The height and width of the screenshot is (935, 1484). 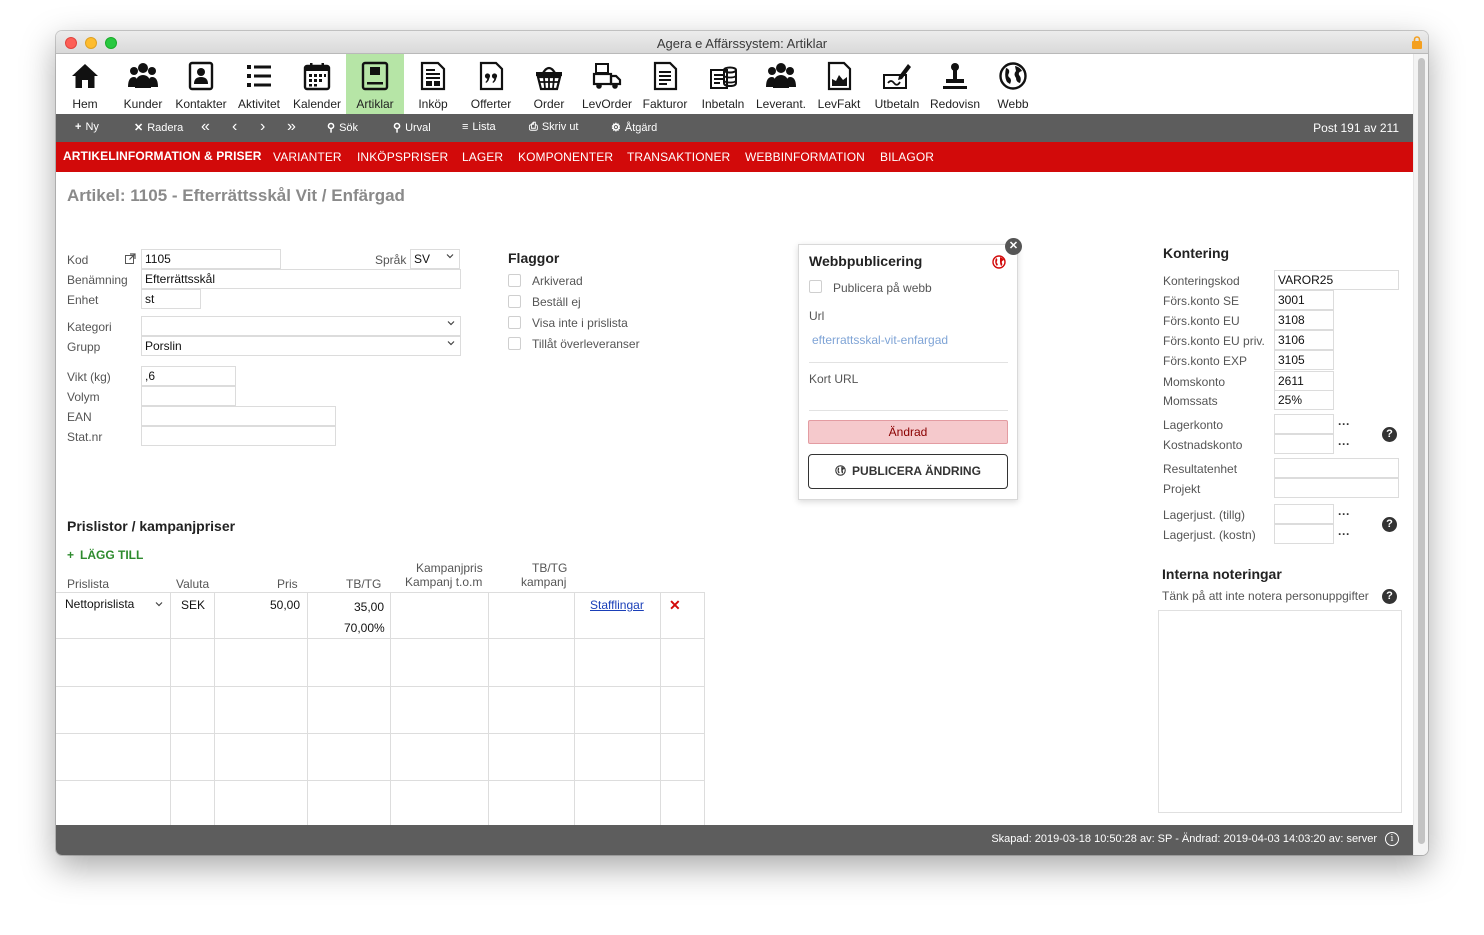 I want to click on arkiverad-checkbox, so click(x=514, y=280).